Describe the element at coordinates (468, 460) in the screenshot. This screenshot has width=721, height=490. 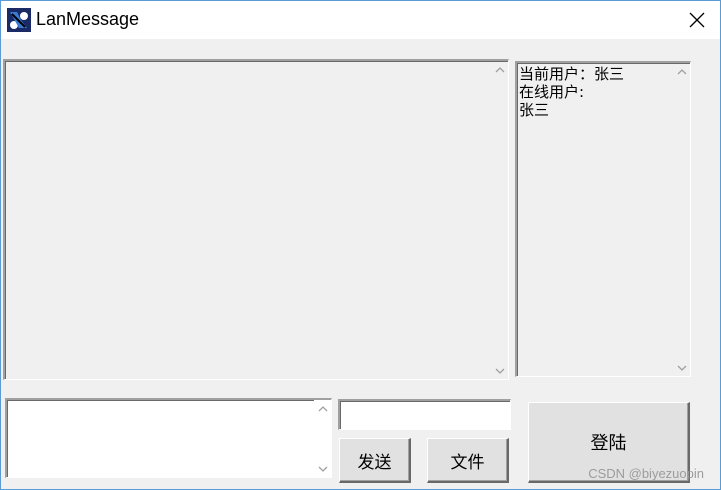
I see `file-button: 文件` at that location.